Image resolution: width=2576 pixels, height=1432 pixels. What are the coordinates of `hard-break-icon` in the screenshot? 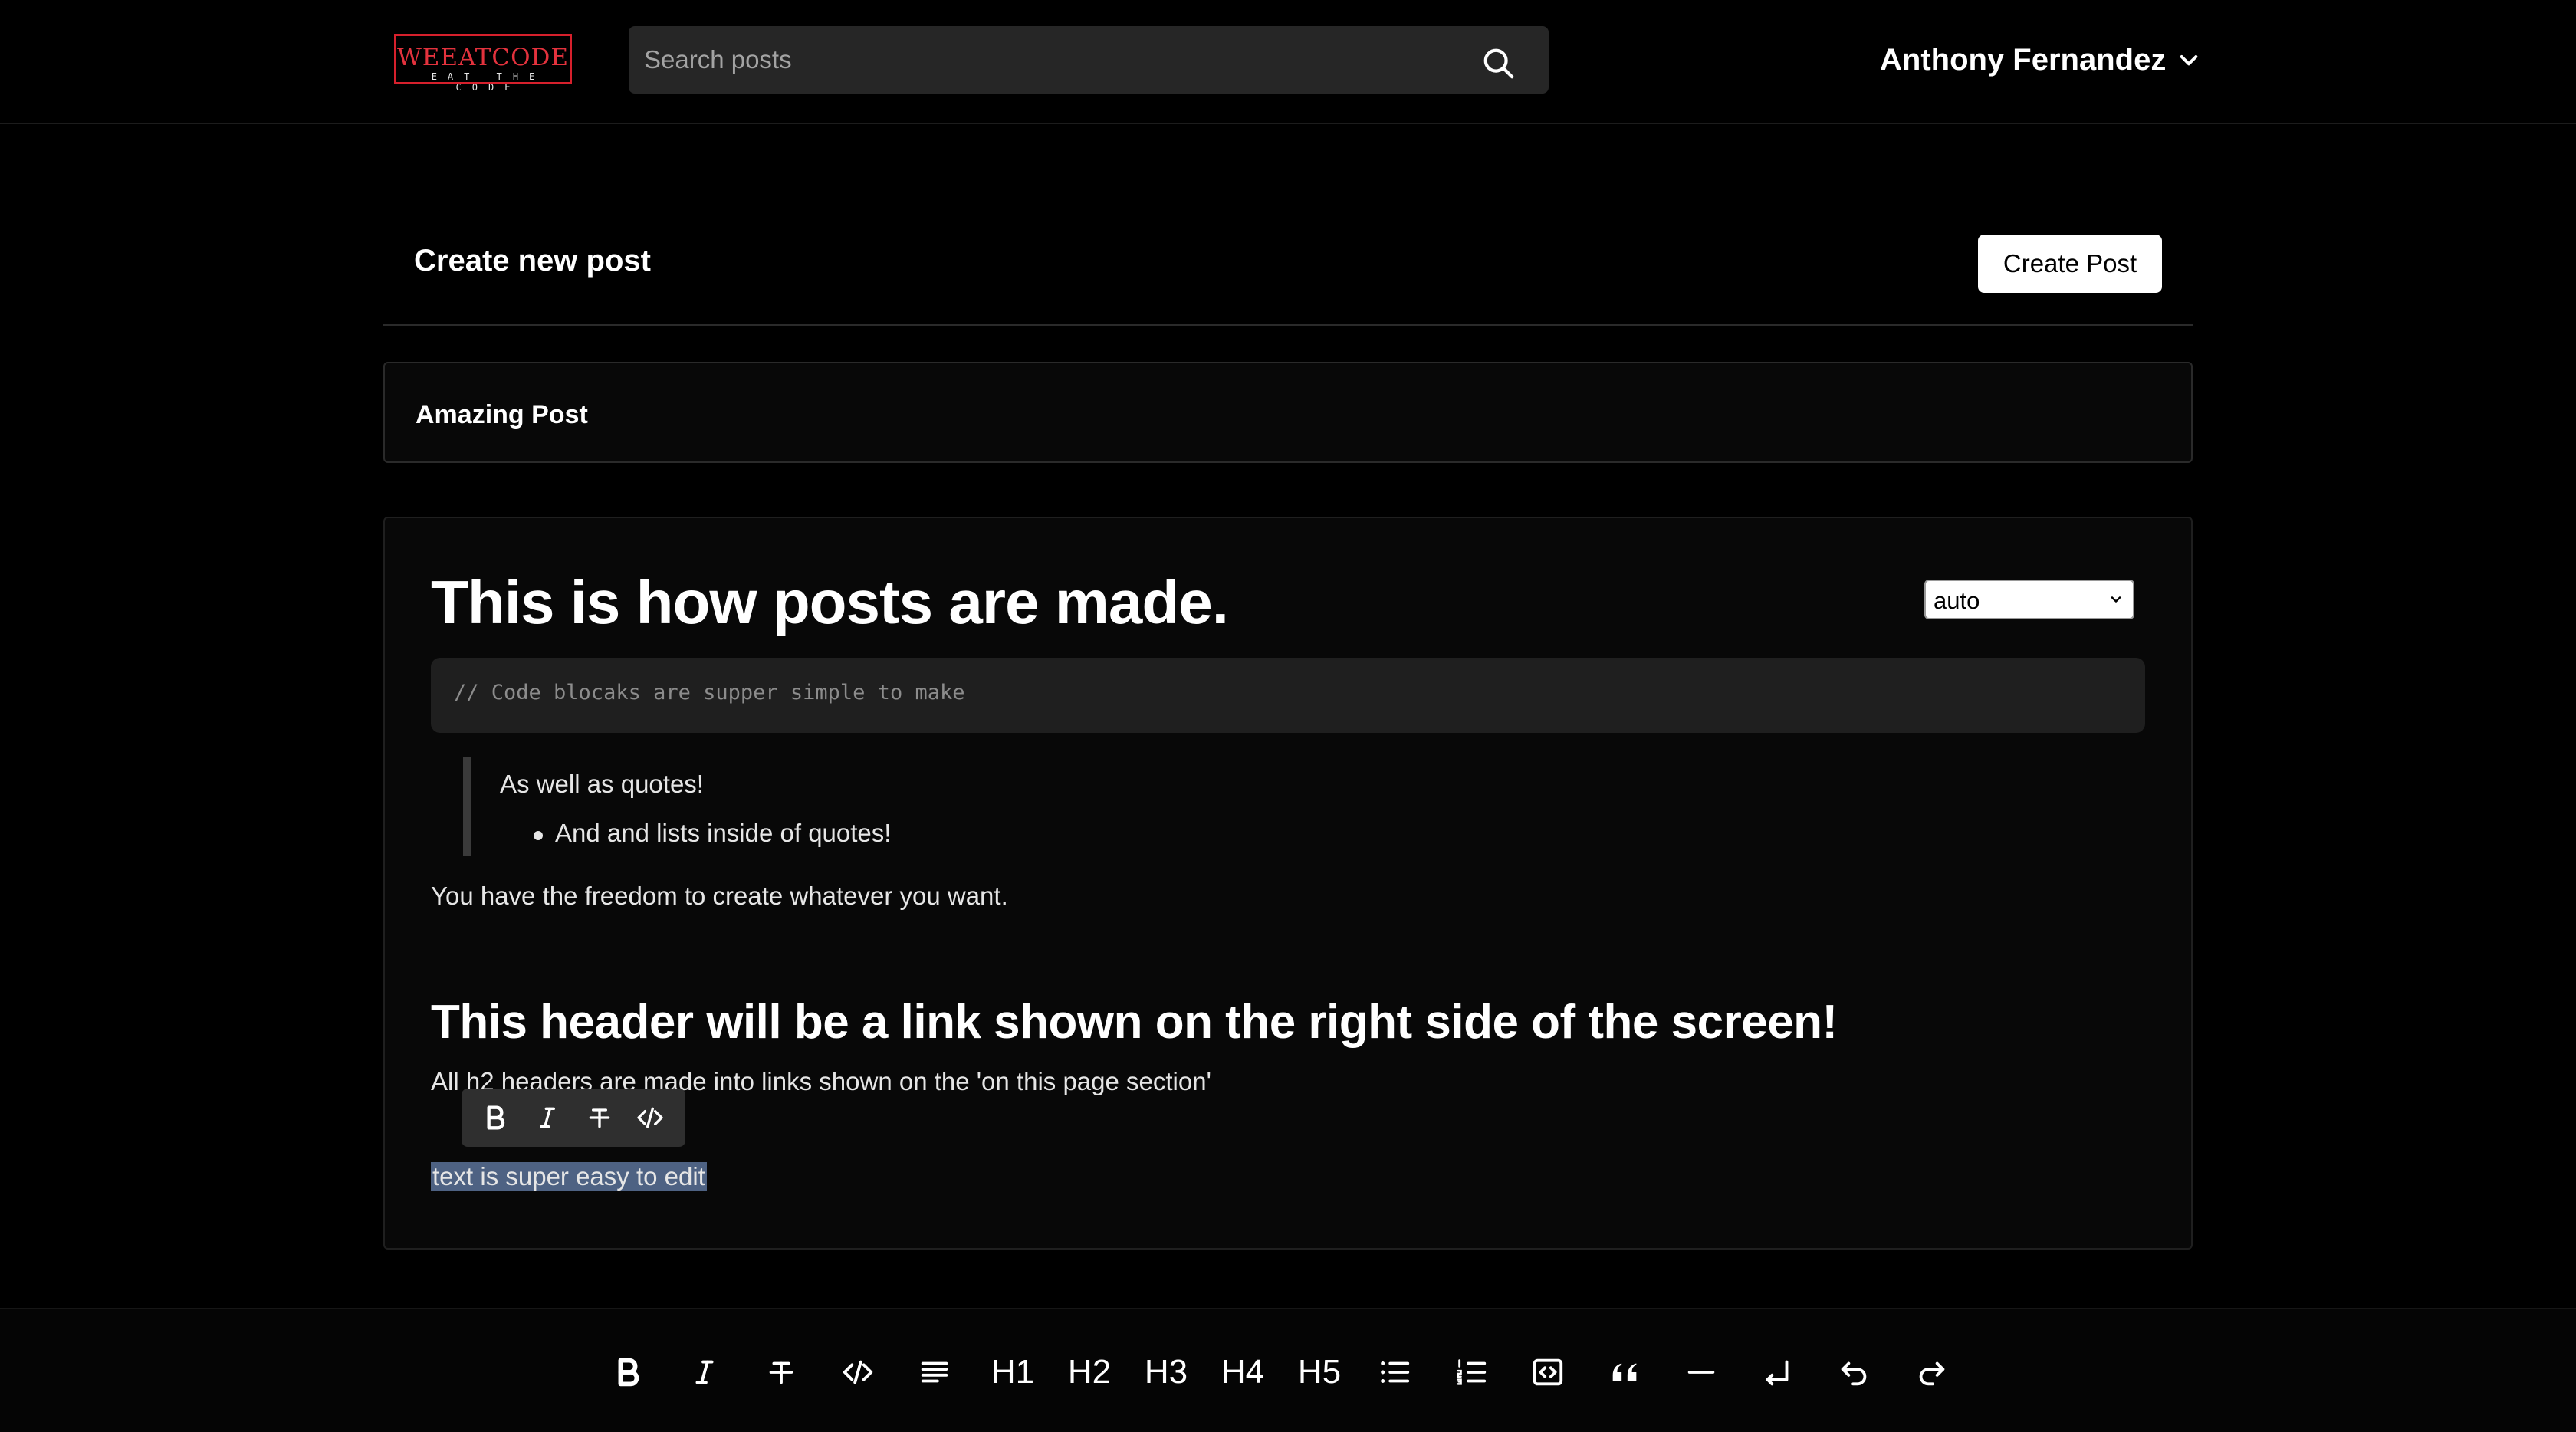 It's located at (1778, 1373).